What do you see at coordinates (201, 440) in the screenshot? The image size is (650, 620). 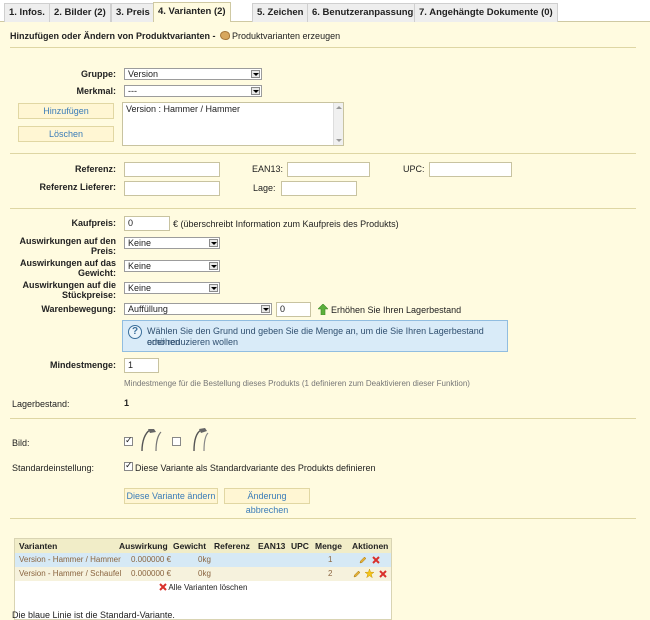 I see `product-image-schaufel` at bounding box center [201, 440].